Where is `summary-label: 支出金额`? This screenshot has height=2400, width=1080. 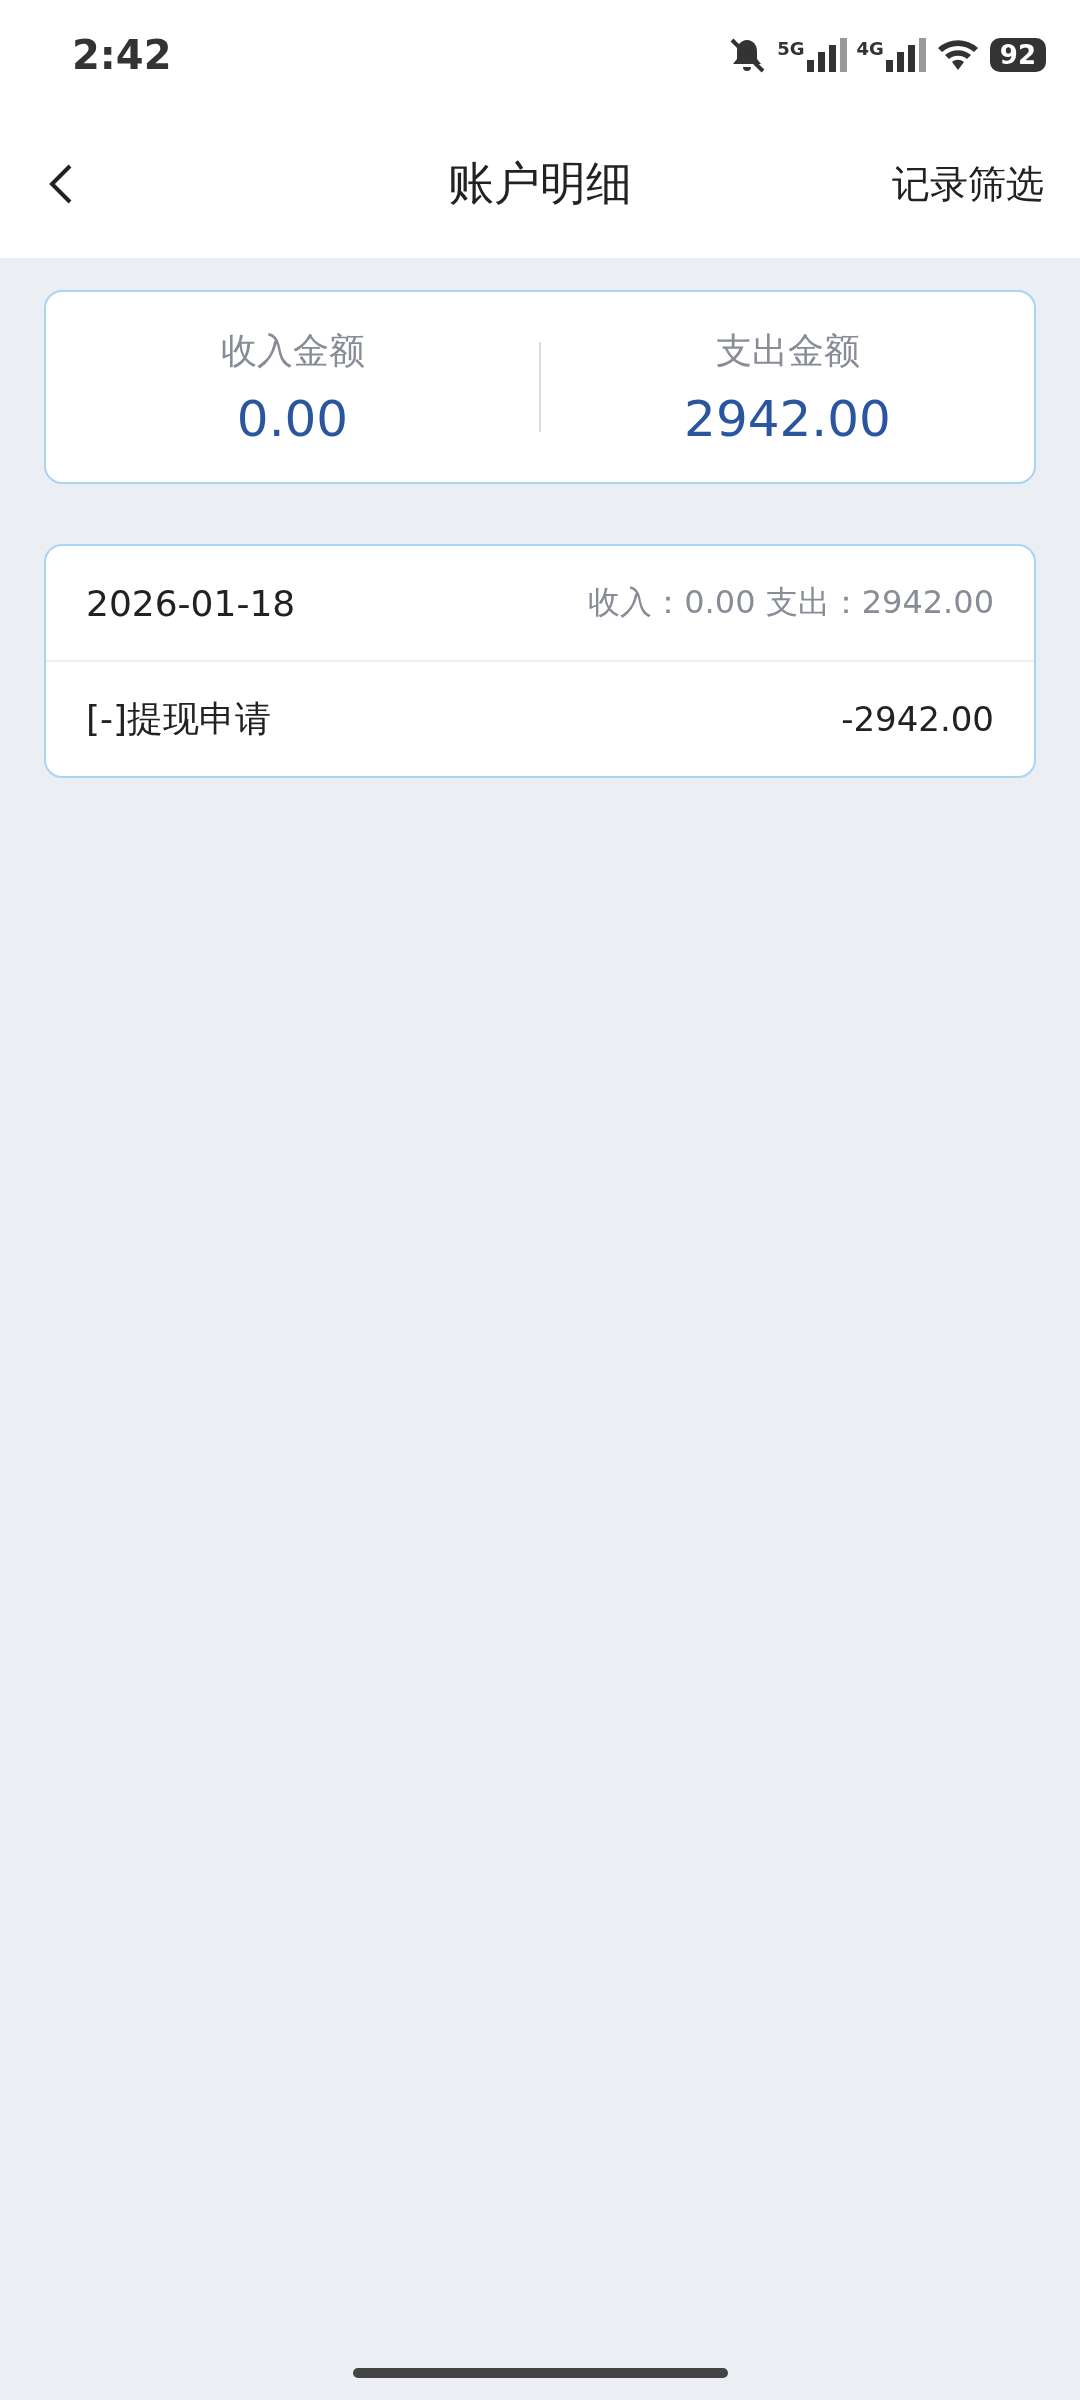 summary-label: 支出金额 is located at coordinates (787, 350).